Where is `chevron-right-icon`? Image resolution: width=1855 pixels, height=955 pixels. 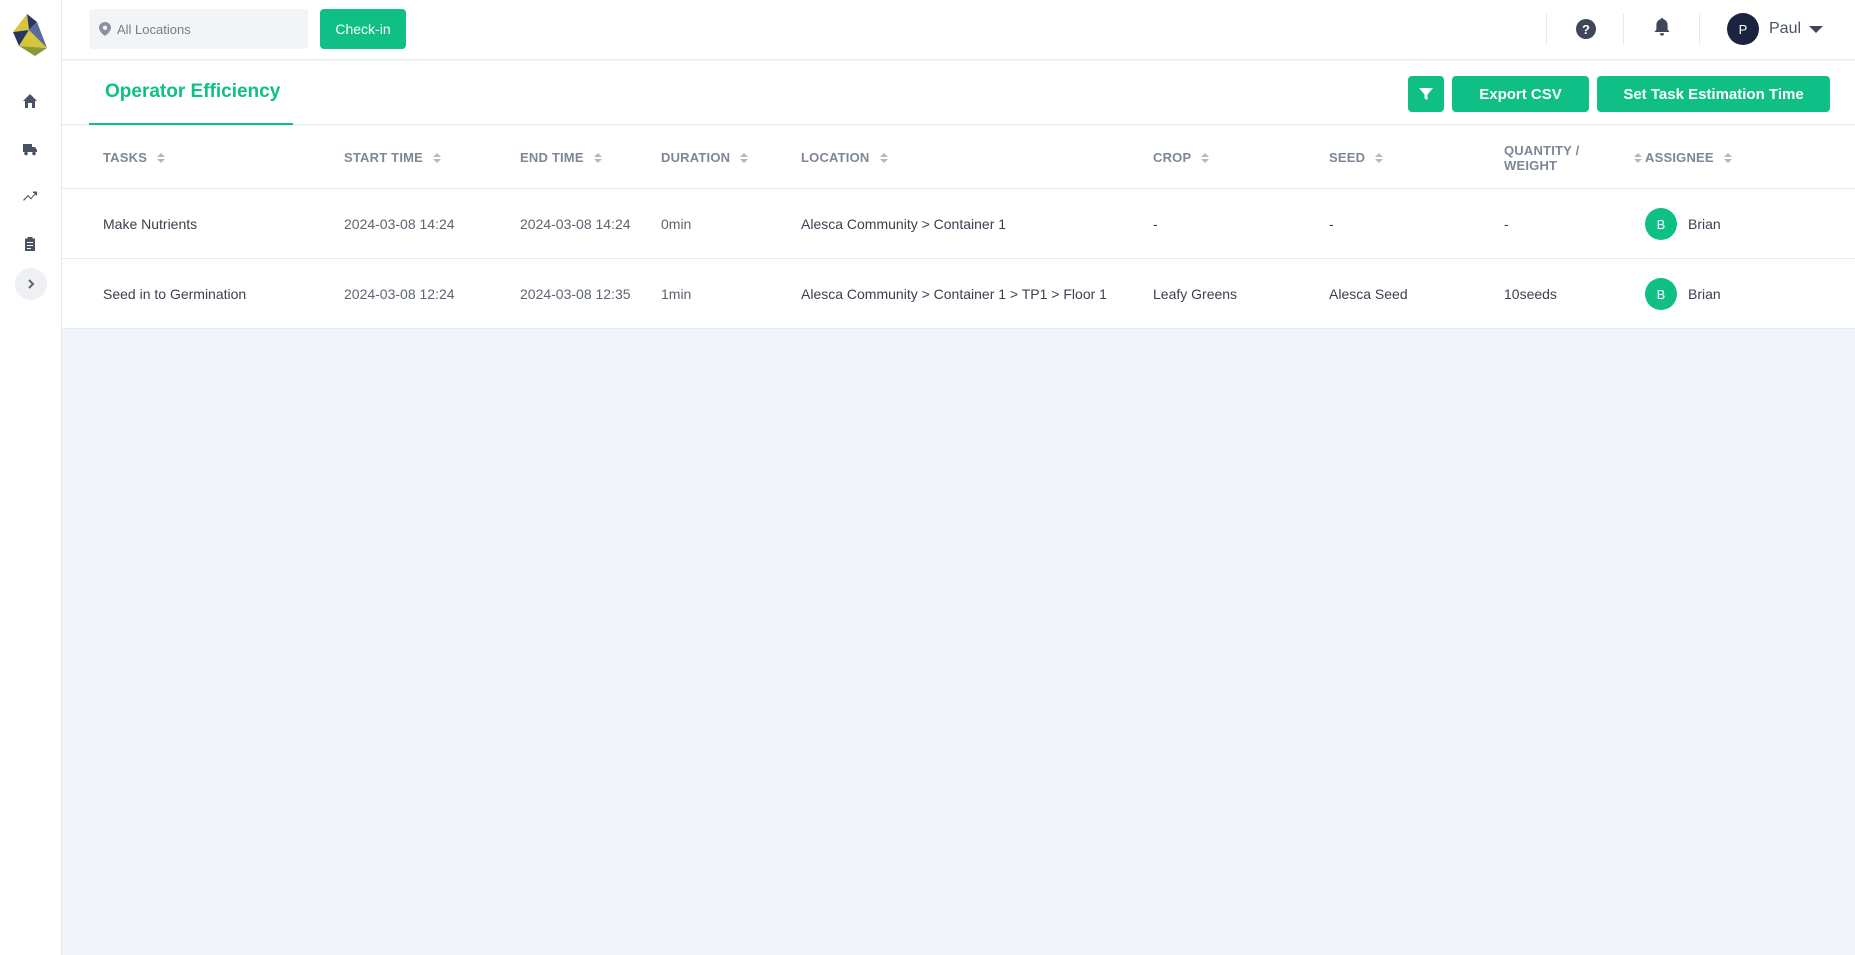
chevron-right-icon is located at coordinates (31, 284).